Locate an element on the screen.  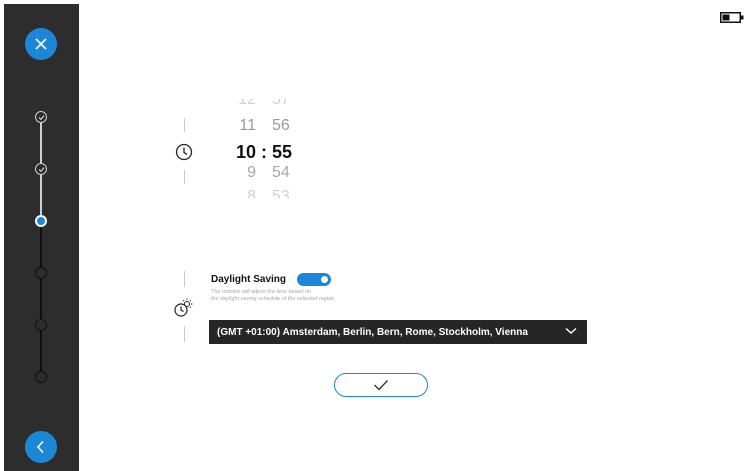
step-3-current is located at coordinates (41, 221).